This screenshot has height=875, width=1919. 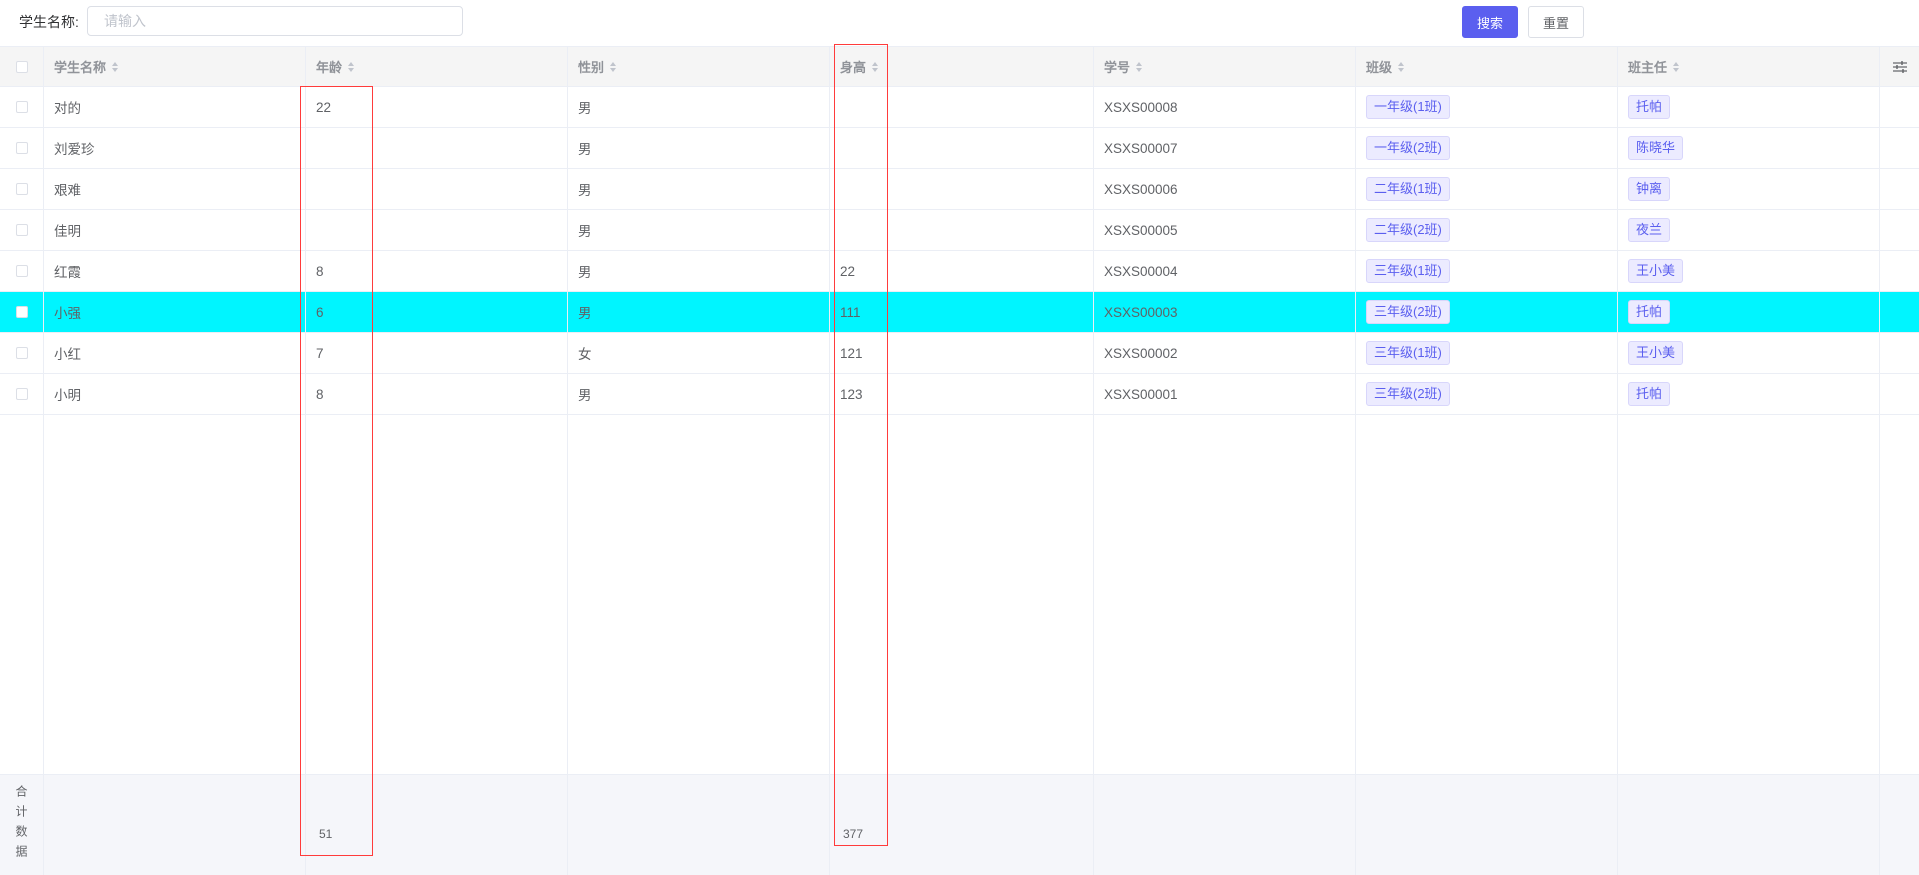 What do you see at coordinates (1649, 189) in the screenshot?
I see `teacher-tag: 钟离` at bounding box center [1649, 189].